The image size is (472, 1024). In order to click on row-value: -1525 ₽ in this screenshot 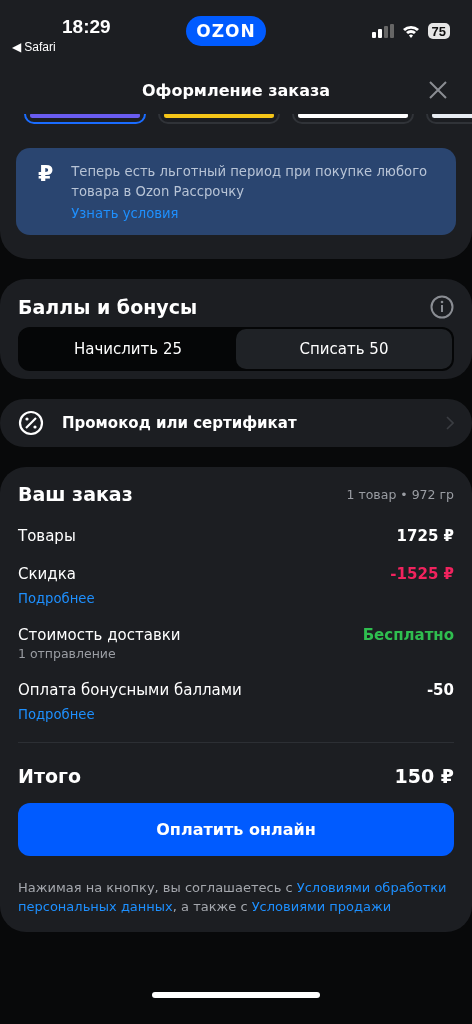, I will do `click(422, 574)`.